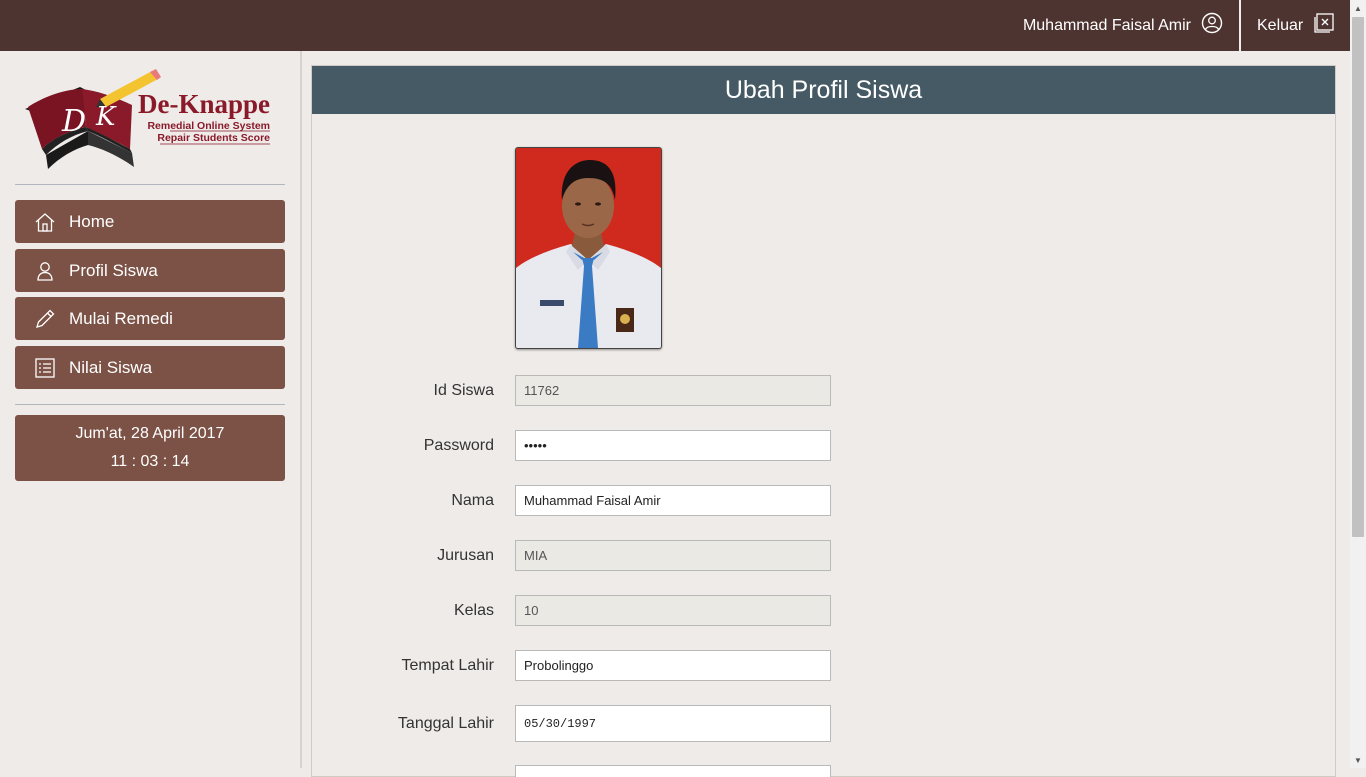 The width and height of the screenshot is (1366, 777). Describe the element at coordinates (673, 500) in the screenshot. I see `nama-field` at that location.